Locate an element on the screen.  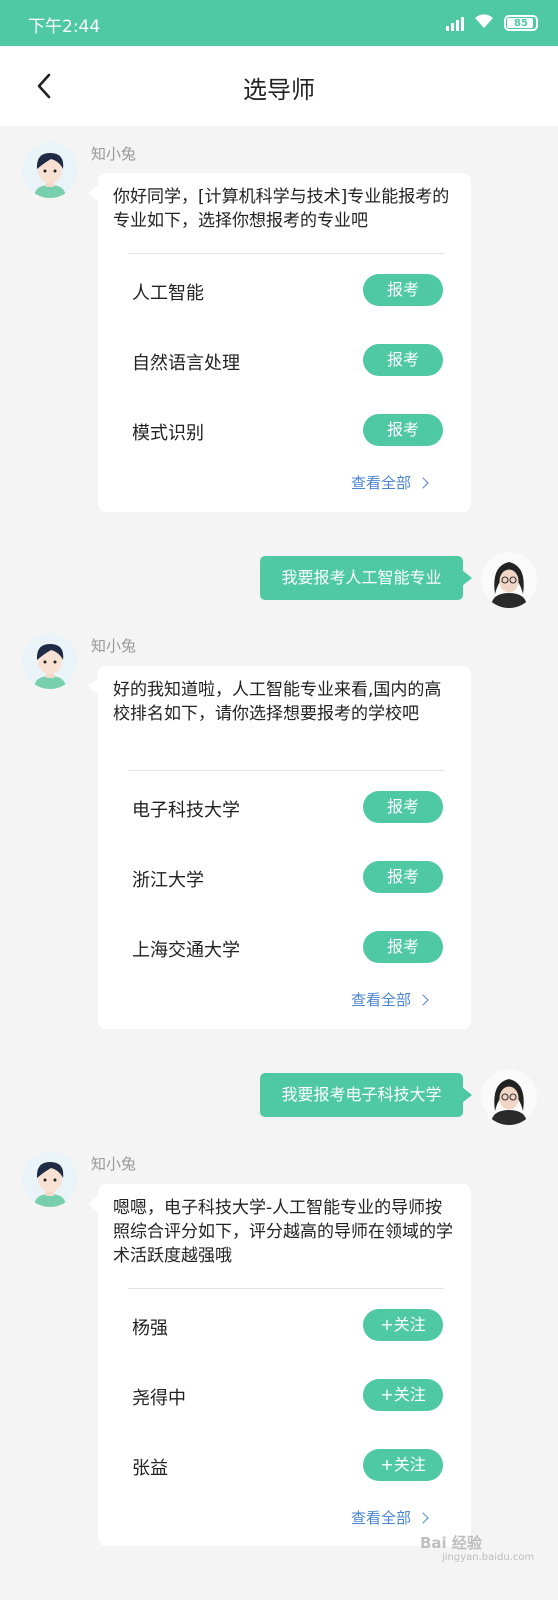
advisor-name: 张益 is located at coordinates (150, 1468).